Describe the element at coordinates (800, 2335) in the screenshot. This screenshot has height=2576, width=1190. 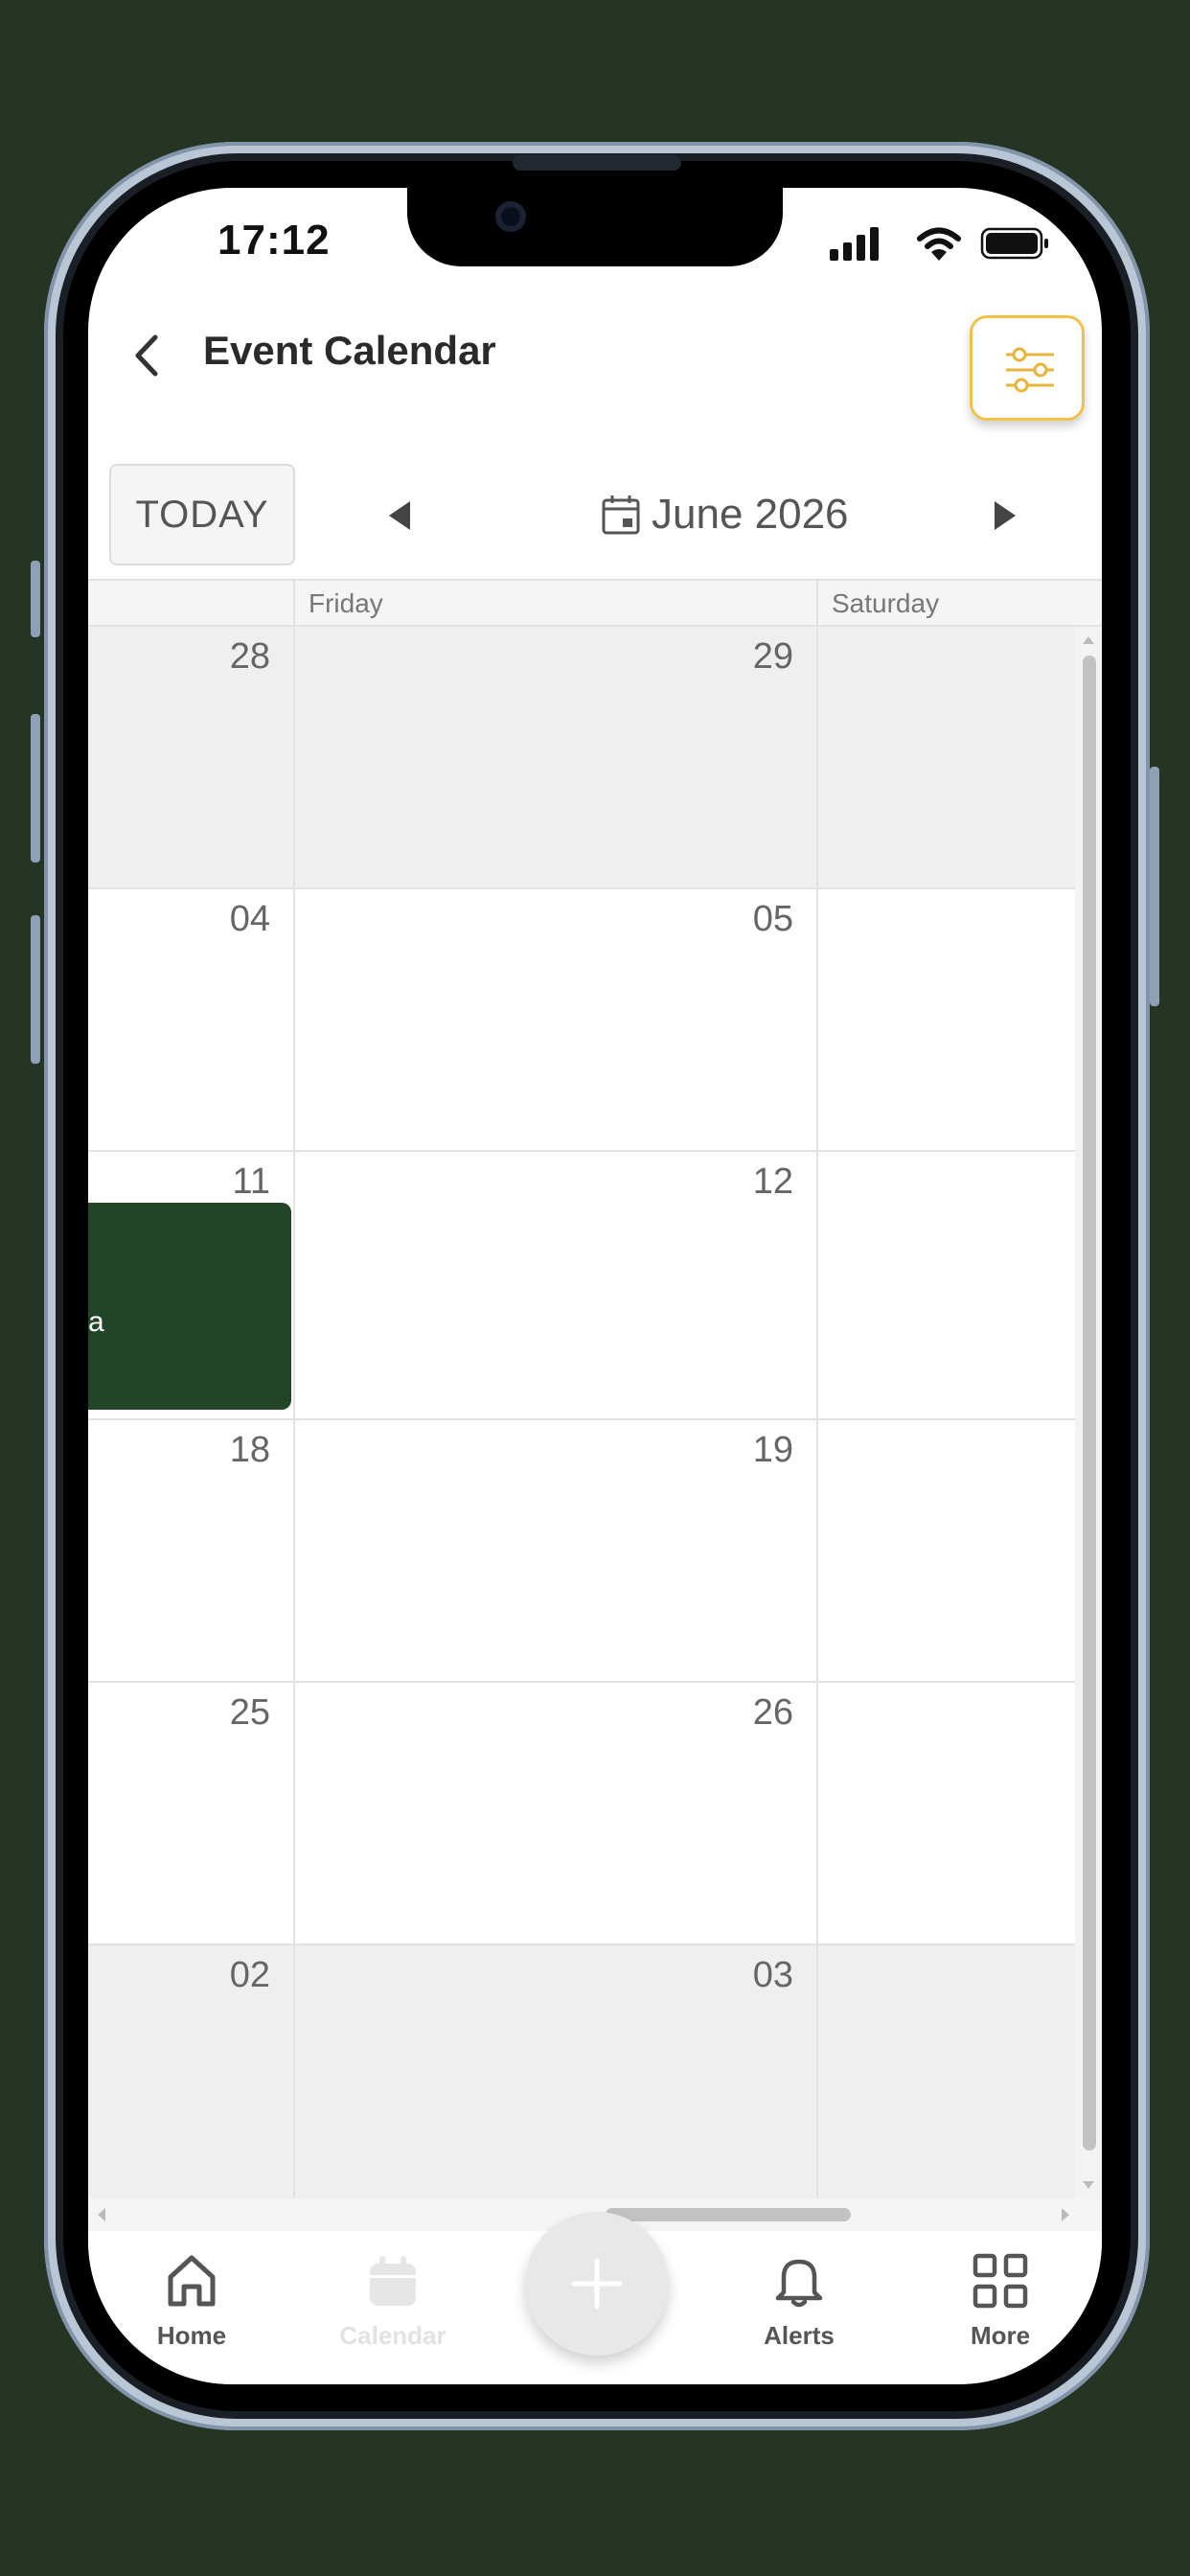
I see `nav-alerts-label: Alerts` at that location.